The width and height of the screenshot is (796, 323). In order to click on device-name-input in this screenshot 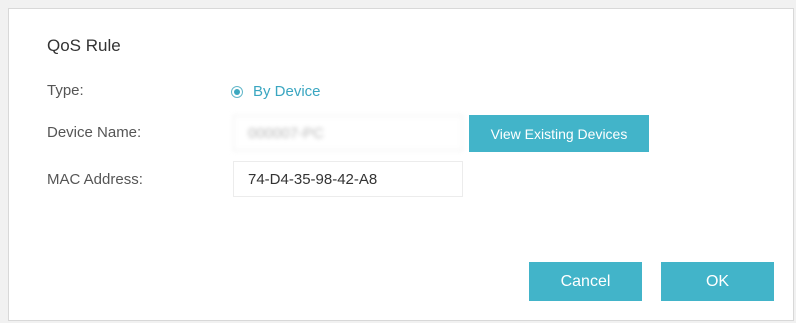, I will do `click(348, 133)`.